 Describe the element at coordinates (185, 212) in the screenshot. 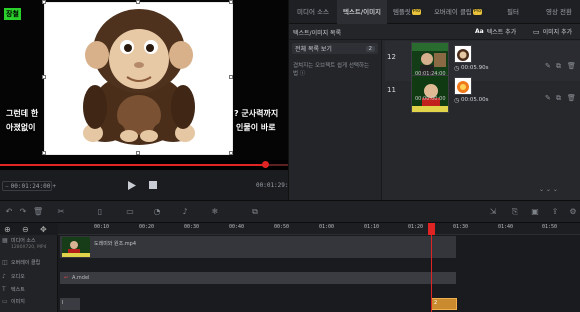

I see `volume-icon: ♪` at that location.